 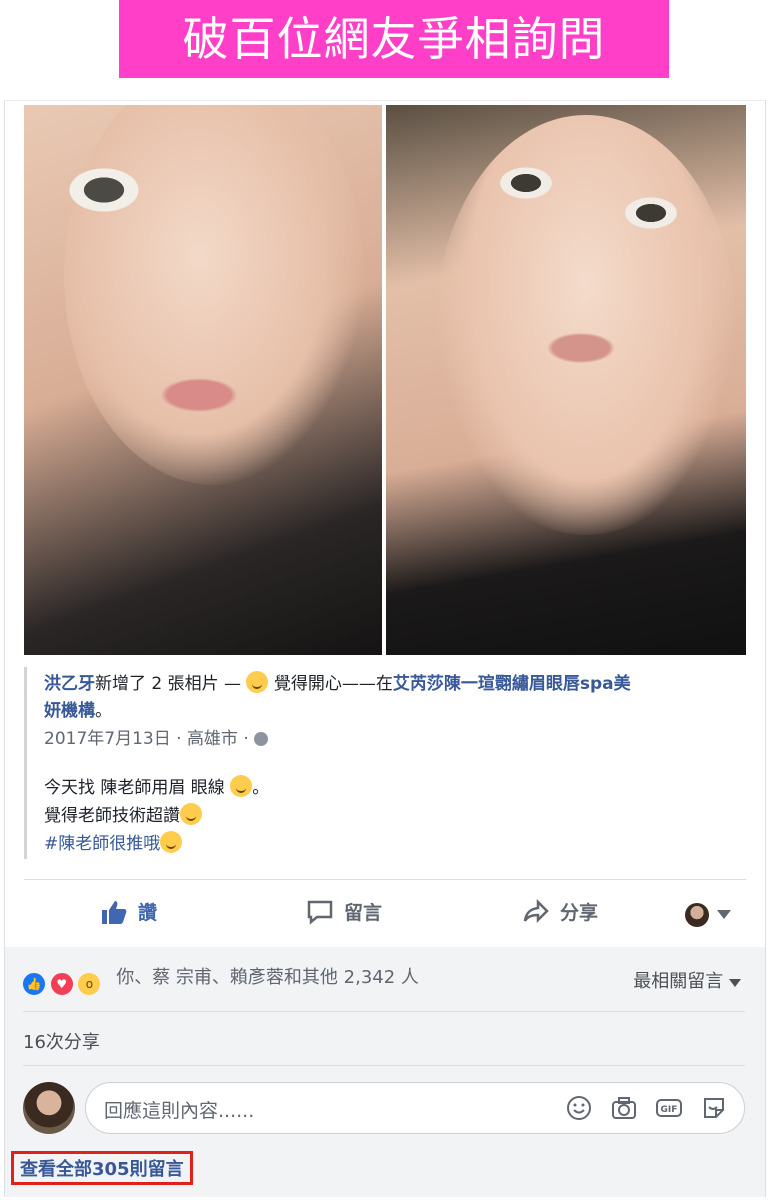 What do you see at coordinates (103, 711) in the screenshot?
I see `place-end: 。` at bounding box center [103, 711].